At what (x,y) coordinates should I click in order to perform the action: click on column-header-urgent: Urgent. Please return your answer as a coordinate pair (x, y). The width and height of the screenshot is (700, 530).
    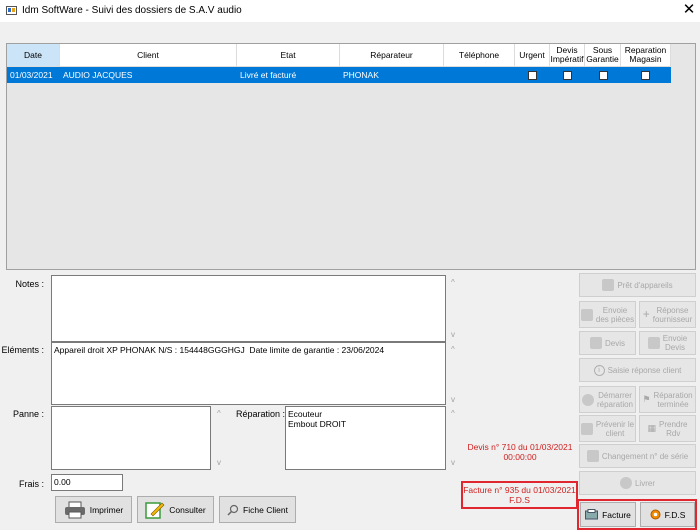
    Looking at the image, I should click on (532, 55).